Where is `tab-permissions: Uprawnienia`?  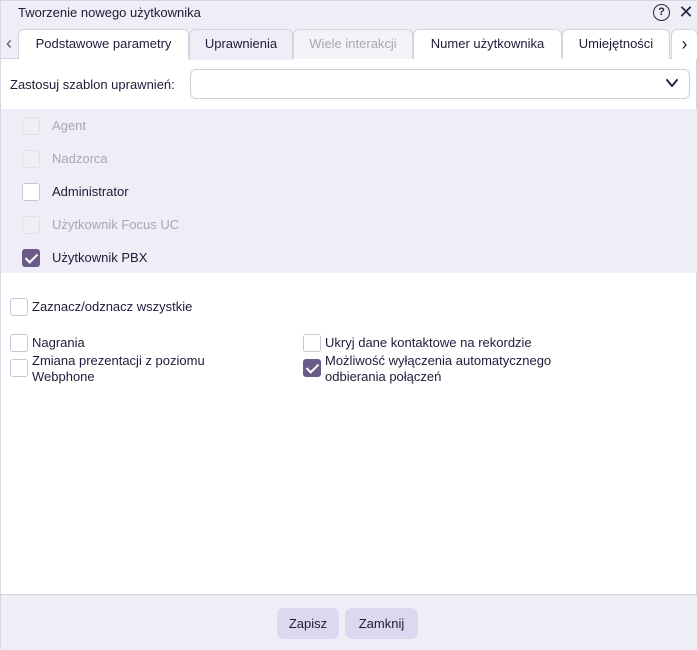
tab-permissions: Uprawnienia is located at coordinates (241, 44).